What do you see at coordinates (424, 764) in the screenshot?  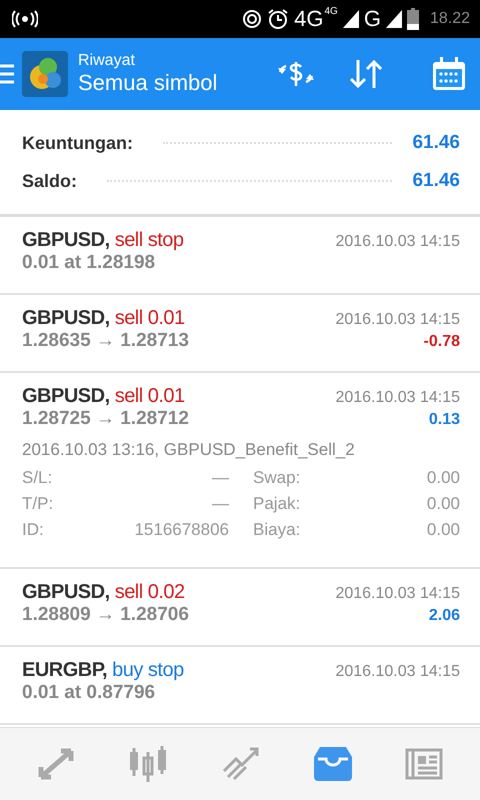 I see `newspaper-icon` at bounding box center [424, 764].